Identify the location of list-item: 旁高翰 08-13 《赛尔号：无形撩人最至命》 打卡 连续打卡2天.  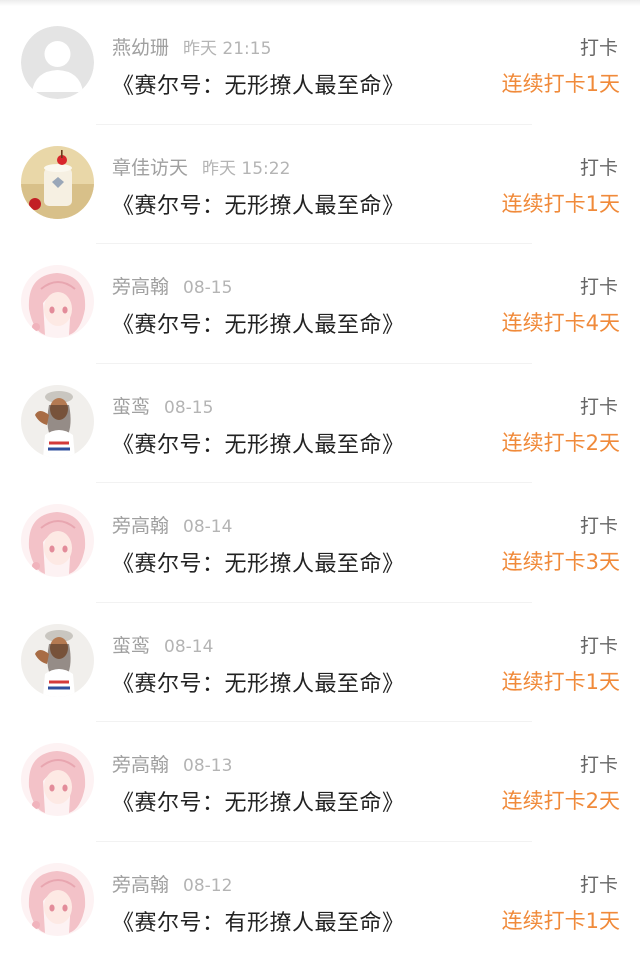
(320, 782).